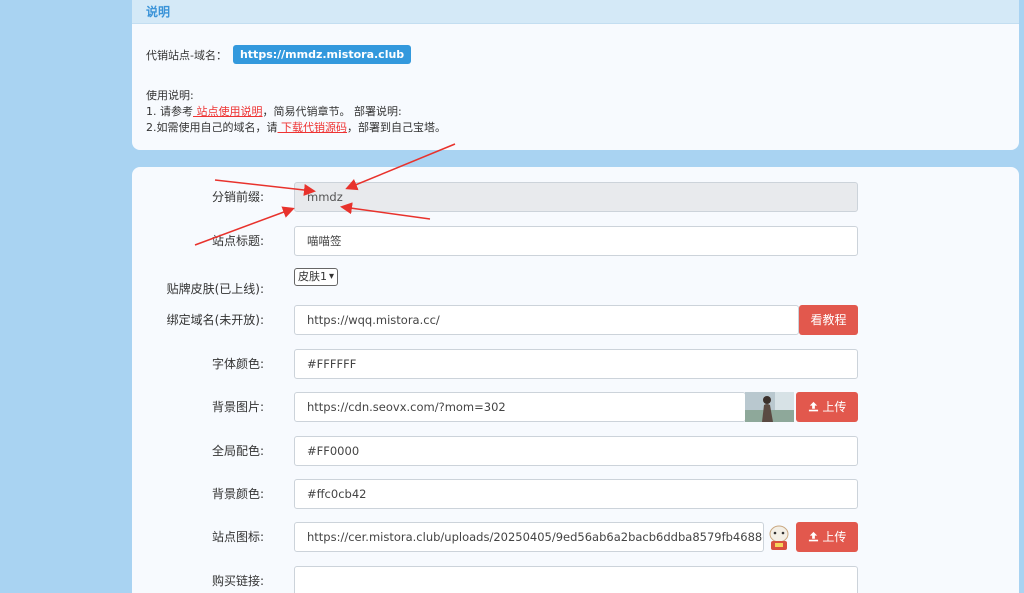 The width and height of the screenshot is (1024, 593). What do you see at coordinates (769, 407) in the screenshot?
I see `bg-image-preview` at bounding box center [769, 407].